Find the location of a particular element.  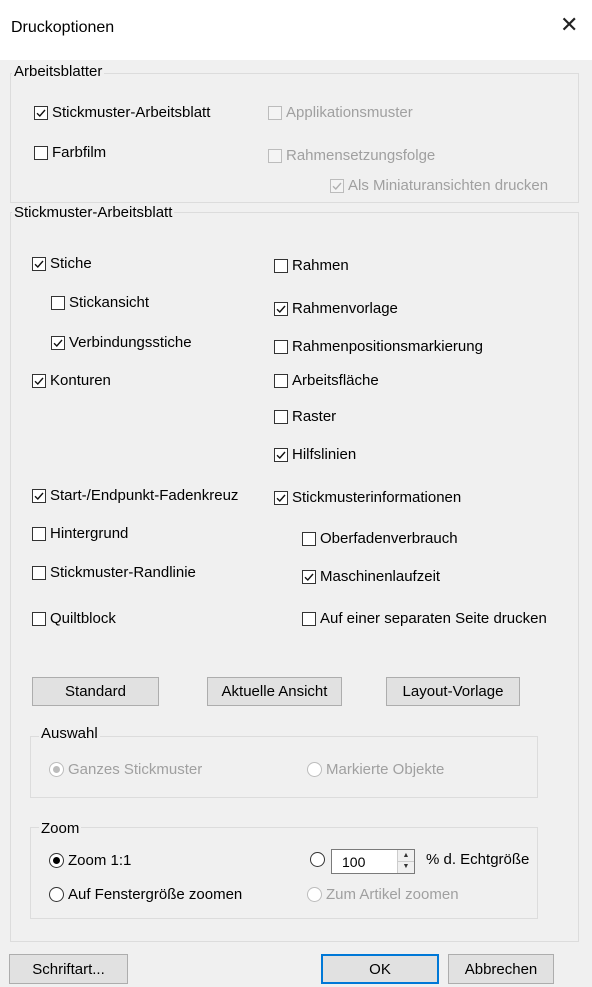

separate-seite-checkbox: Auf einer separaten Seite drucken is located at coordinates (424, 618).